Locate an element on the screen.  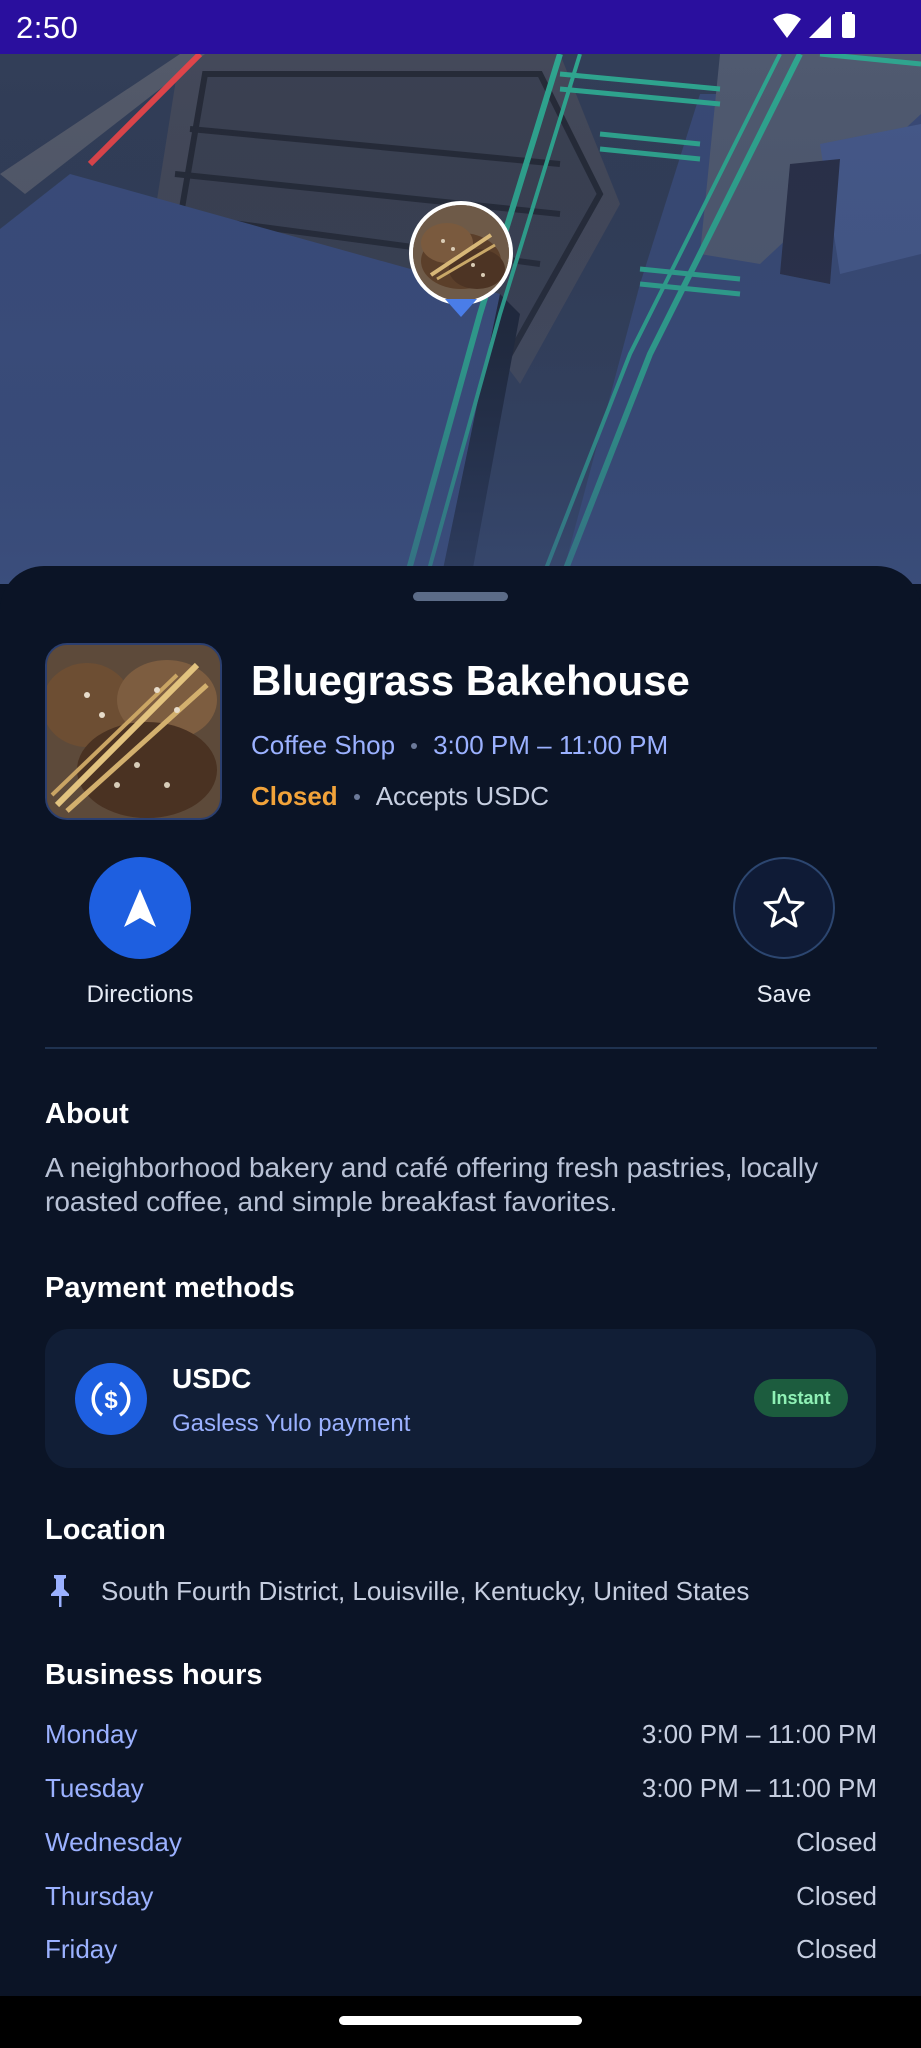
save-label: Save is located at coordinates (784, 994).